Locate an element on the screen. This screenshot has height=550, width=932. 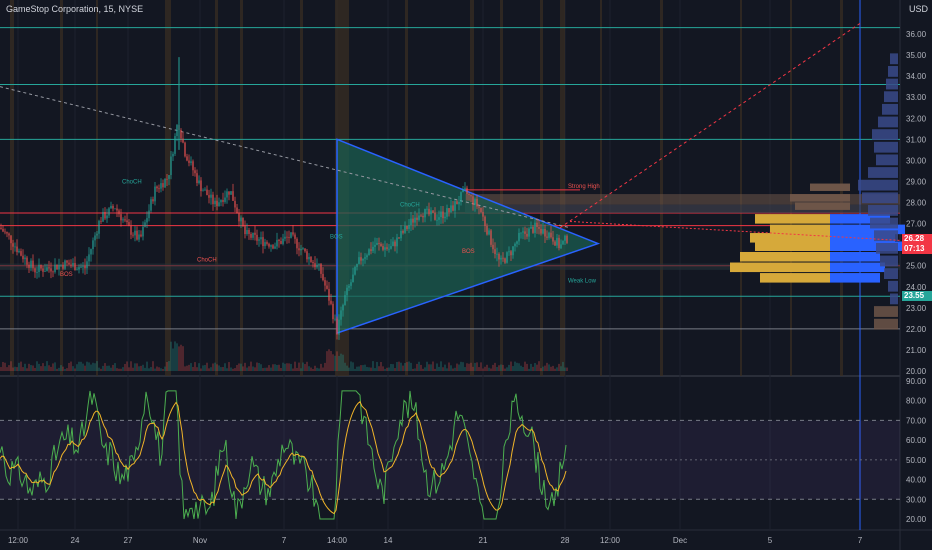
time-tick: 27 is located at coordinates (128, 540).